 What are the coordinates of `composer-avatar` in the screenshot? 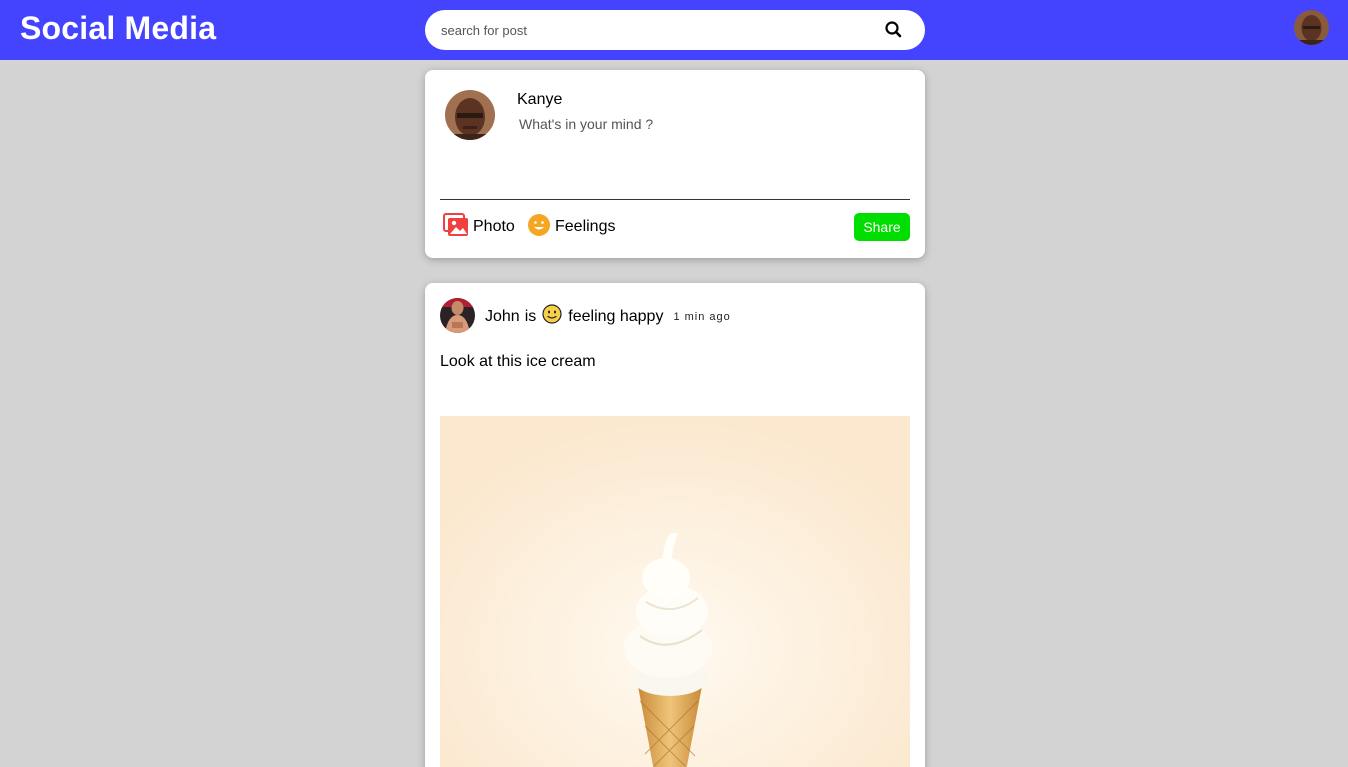 It's located at (470, 115).